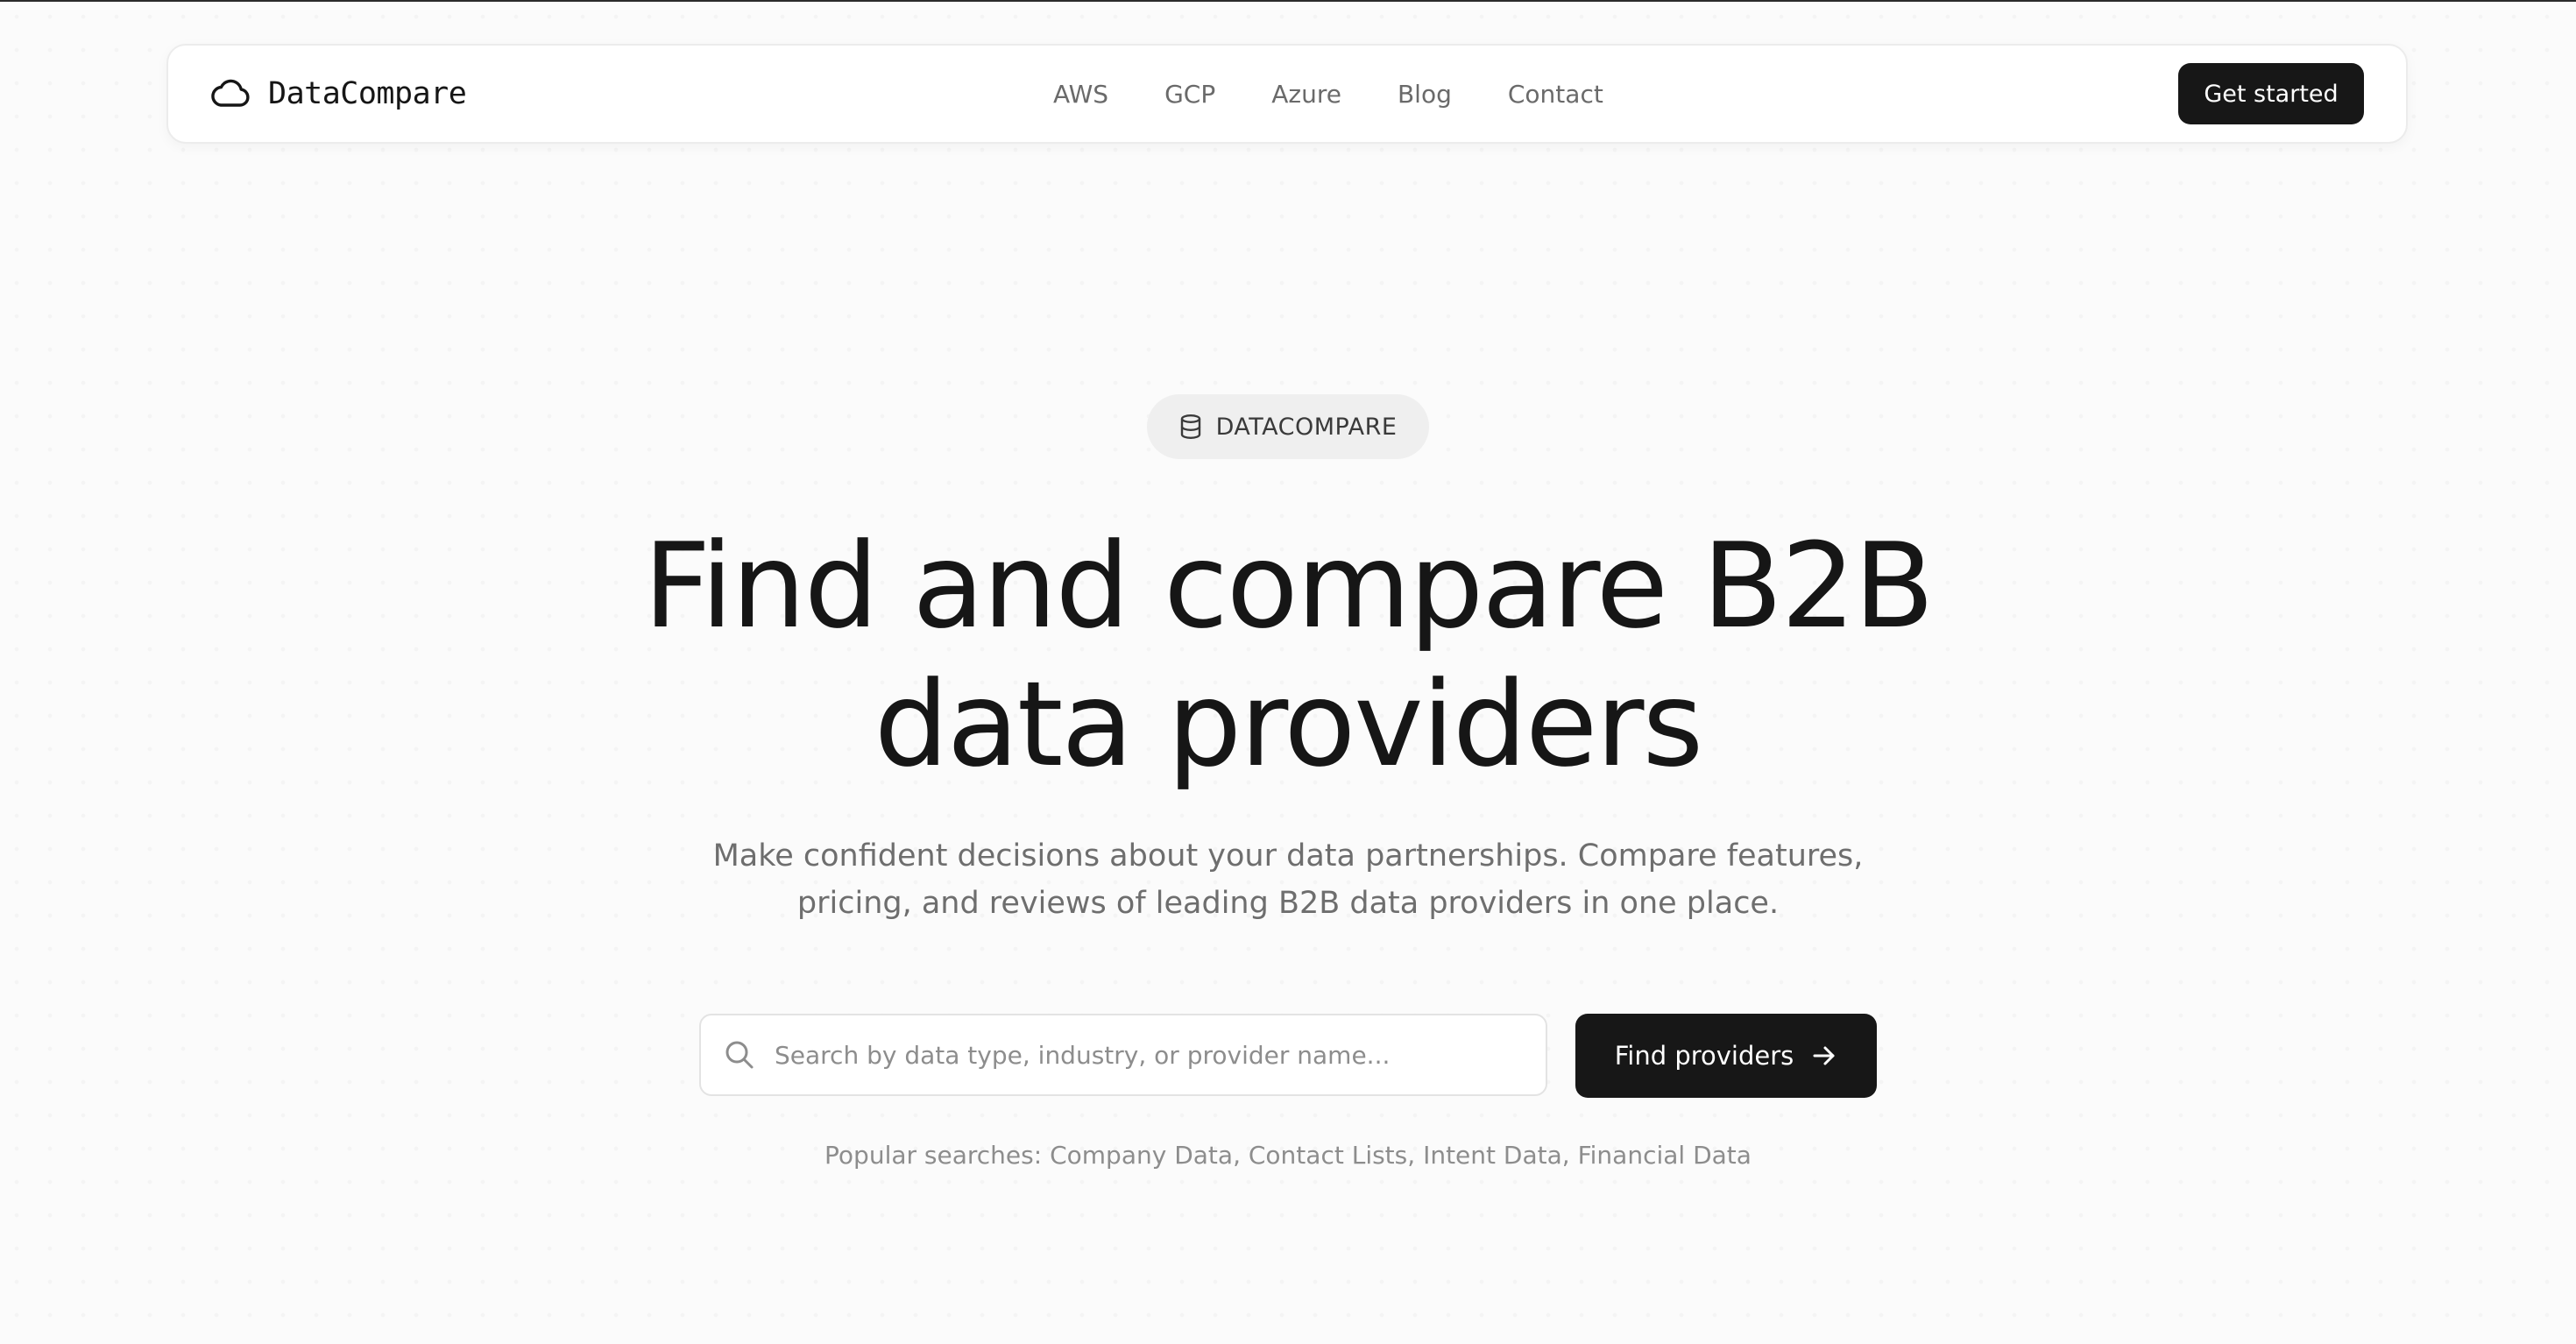 The width and height of the screenshot is (2576, 1344). Describe the element at coordinates (1824, 1055) in the screenshot. I see `arrow-right-icon` at that location.